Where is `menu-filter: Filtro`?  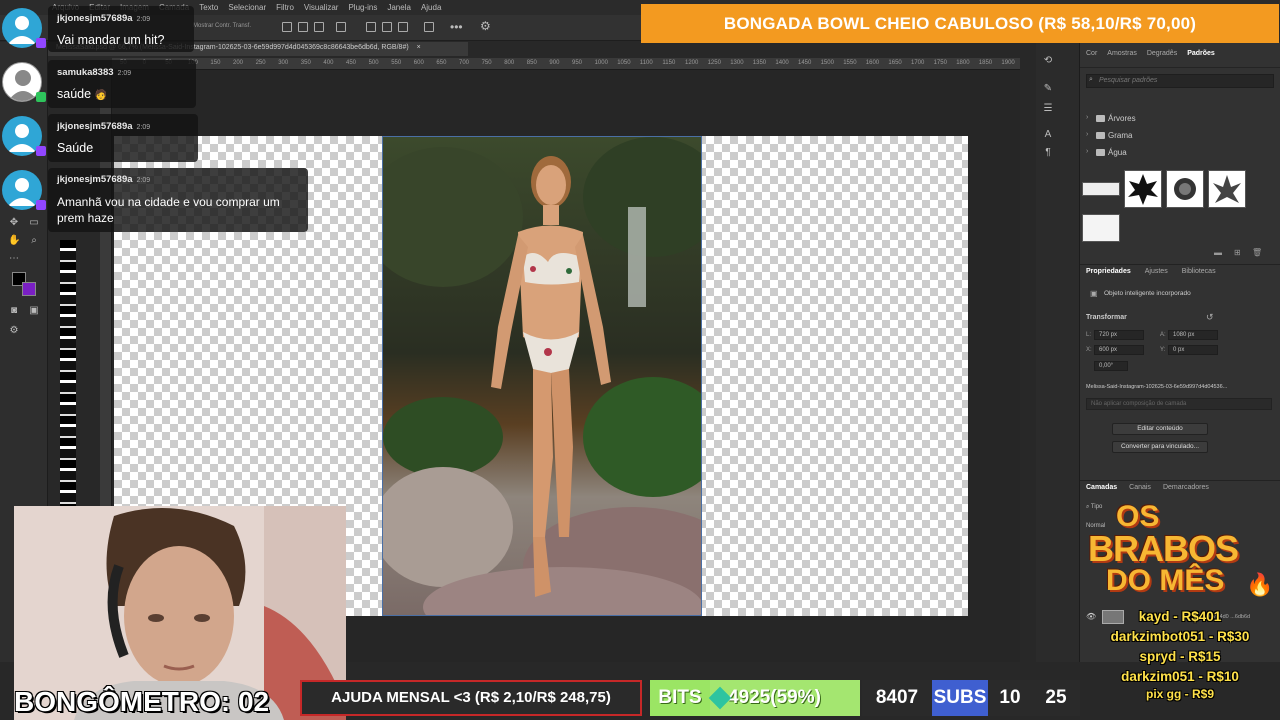 menu-filter: Filtro is located at coordinates (285, 7).